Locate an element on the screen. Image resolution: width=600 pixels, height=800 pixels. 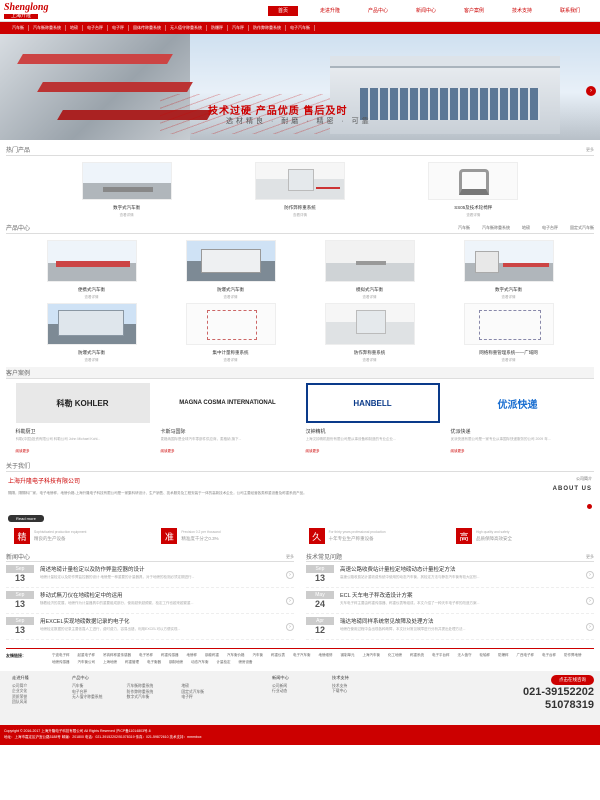
news-headline: 移动式無刀仪在地磅检定中的运用 is located at coordinates (163, 595).